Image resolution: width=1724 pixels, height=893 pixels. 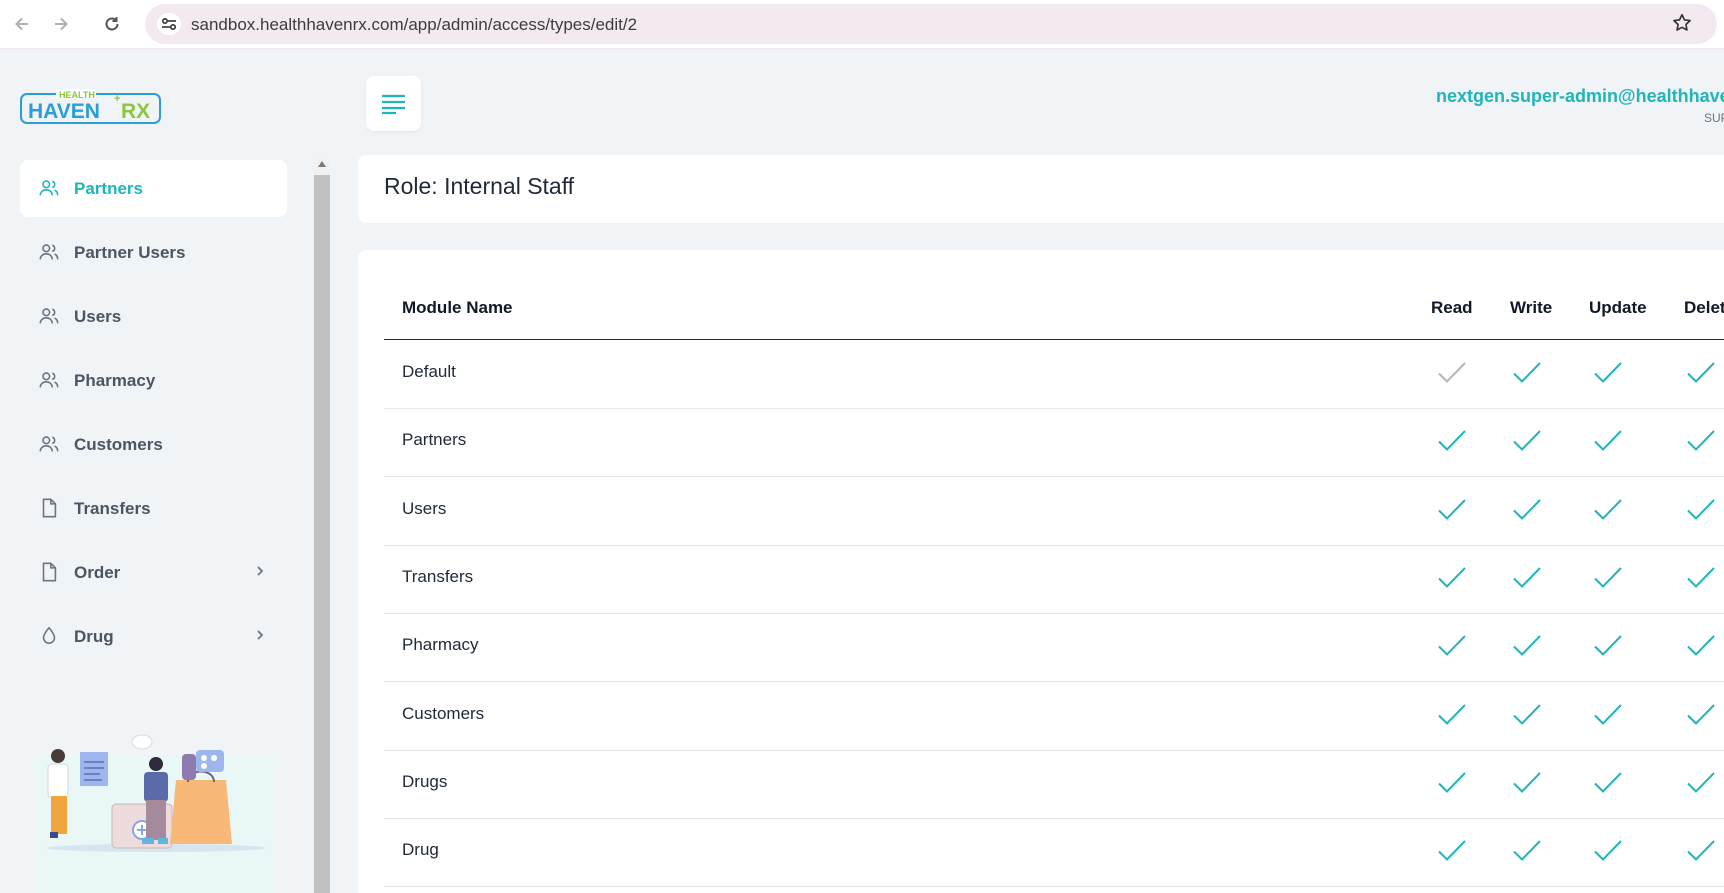 I want to click on module-name-cell: Drug, so click(x=420, y=850).